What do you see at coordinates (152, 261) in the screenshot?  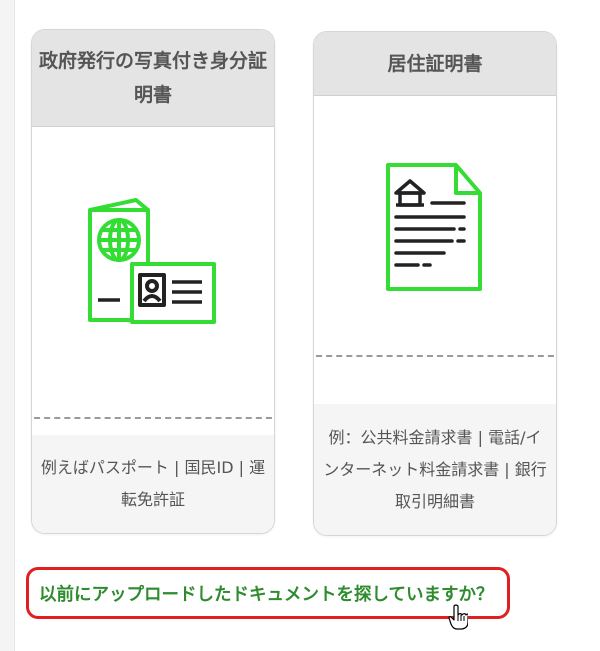 I see `id-document-icon` at bounding box center [152, 261].